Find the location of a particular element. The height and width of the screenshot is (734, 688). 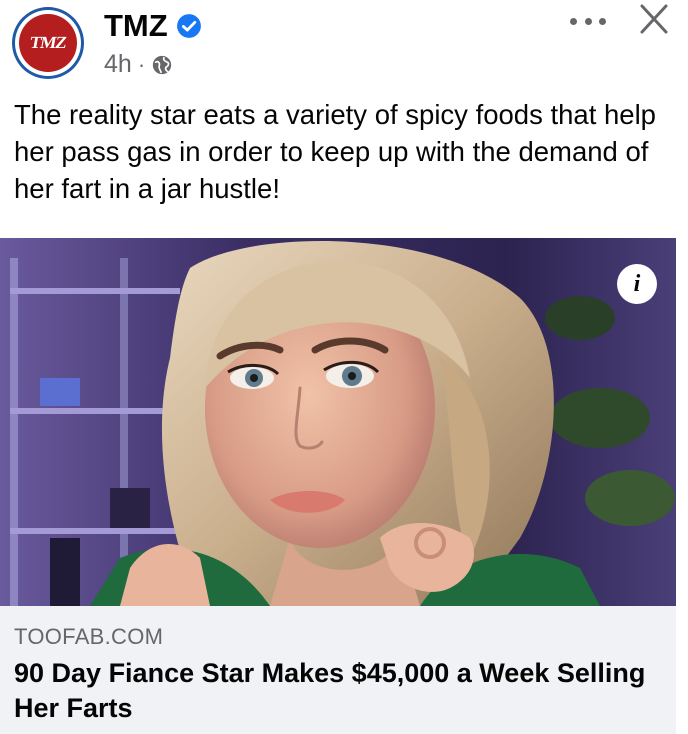

globe-icon is located at coordinates (162, 64).